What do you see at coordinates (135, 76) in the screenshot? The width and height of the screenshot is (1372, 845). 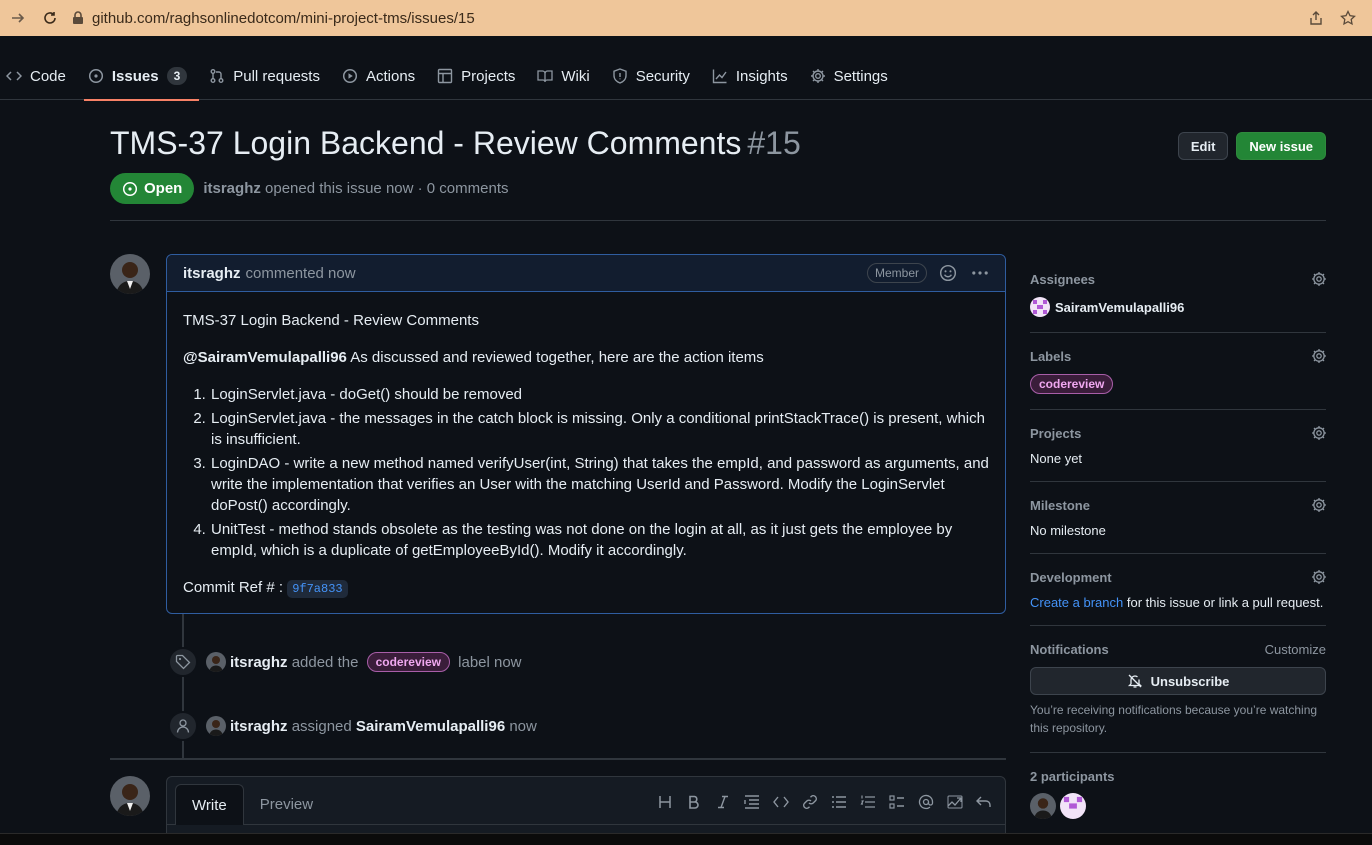 I see `tab-label: Issues` at bounding box center [135, 76].